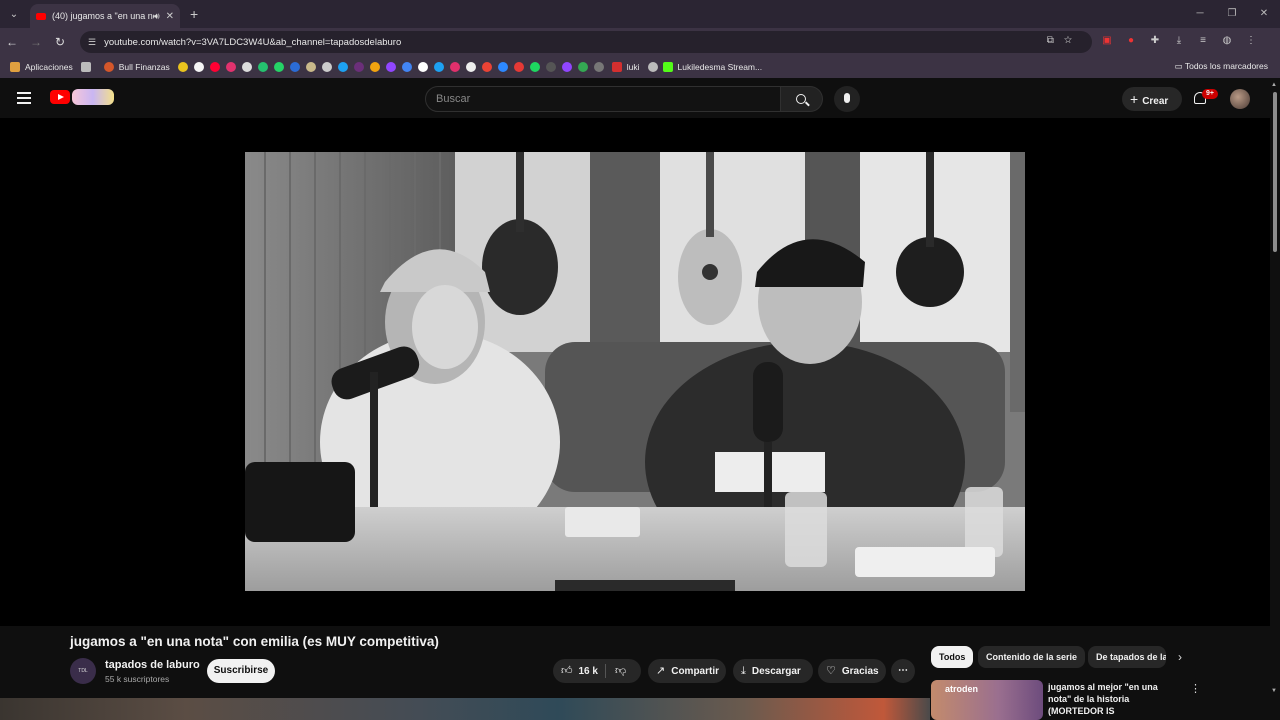 The width and height of the screenshot is (1280, 720). I want to click on bookmark-star-icon: ☆, so click(1073, 40).